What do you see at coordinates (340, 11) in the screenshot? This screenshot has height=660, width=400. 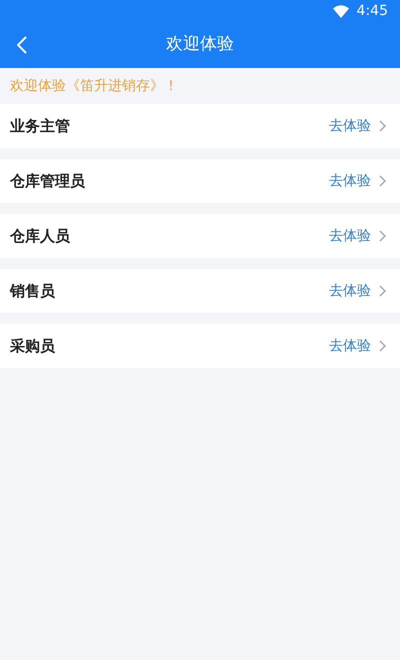 I see `wifi-icon` at bounding box center [340, 11].